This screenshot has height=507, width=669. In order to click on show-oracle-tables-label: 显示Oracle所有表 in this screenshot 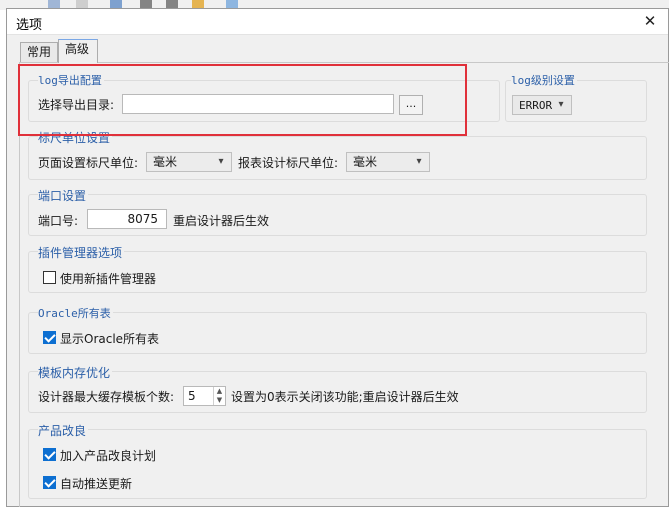, I will do `click(110, 339)`.